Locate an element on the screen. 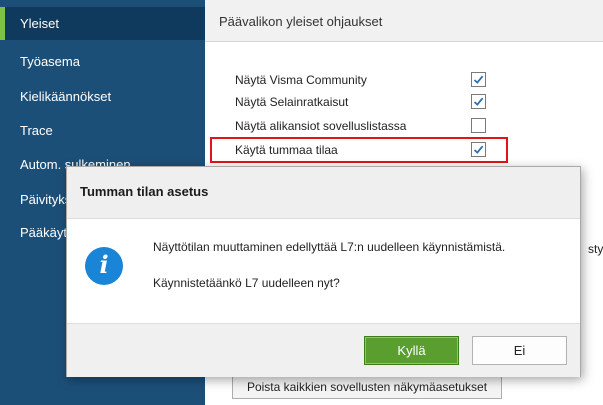 This screenshot has height=405, width=603. sidebar-item-trace: Trace is located at coordinates (102, 130).